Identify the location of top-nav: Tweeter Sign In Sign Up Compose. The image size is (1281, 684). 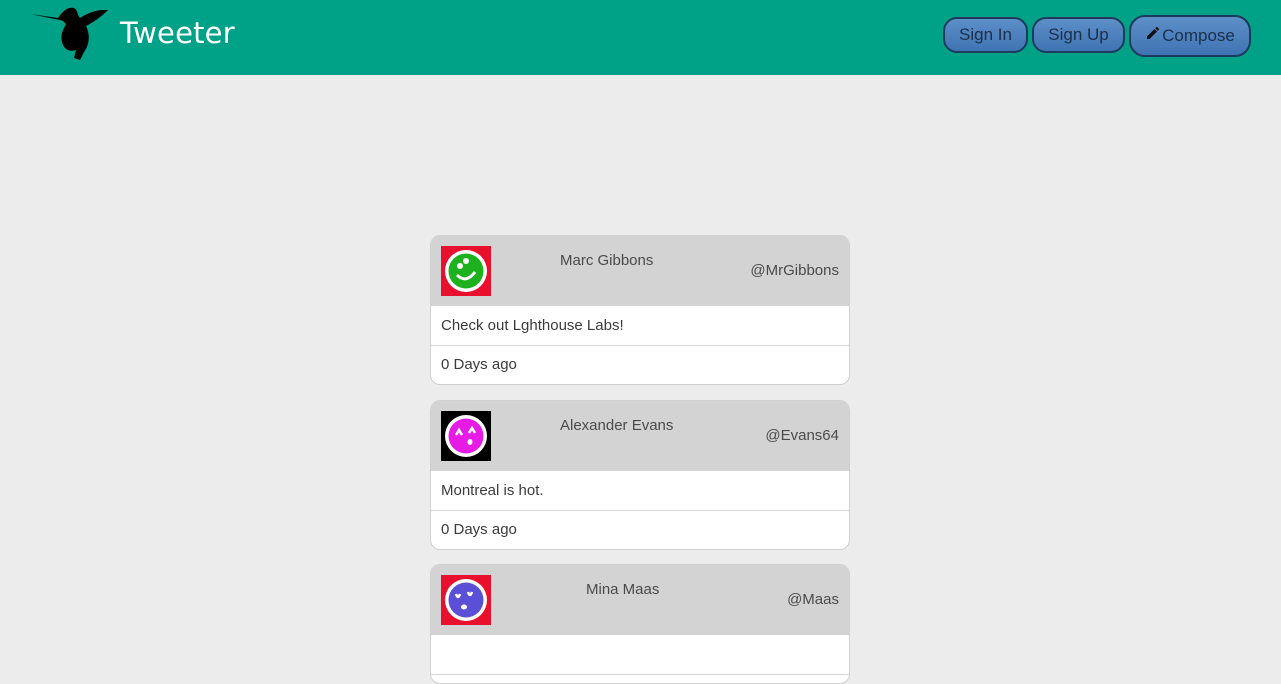
(640, 37).